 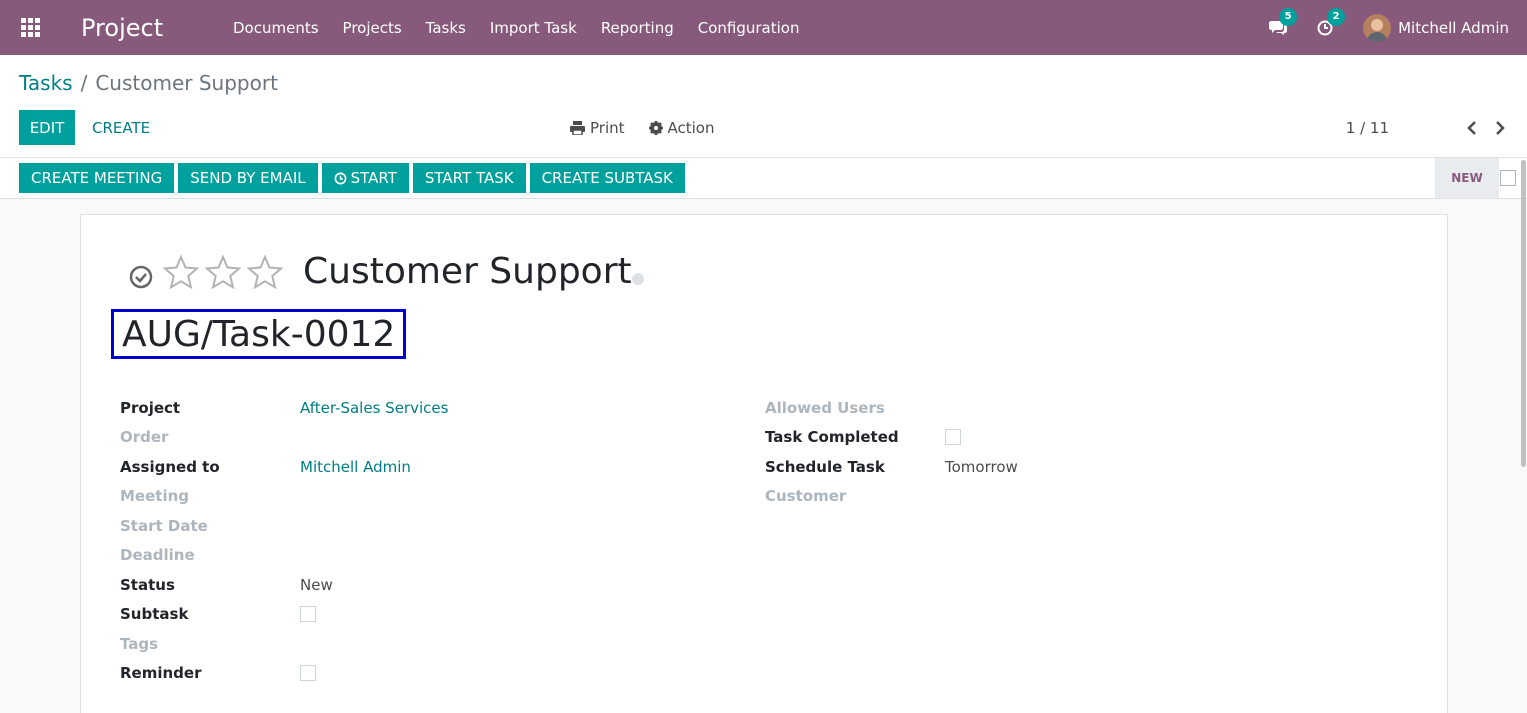 I want to click on check-circle-icon, so click(x=141, y=277).